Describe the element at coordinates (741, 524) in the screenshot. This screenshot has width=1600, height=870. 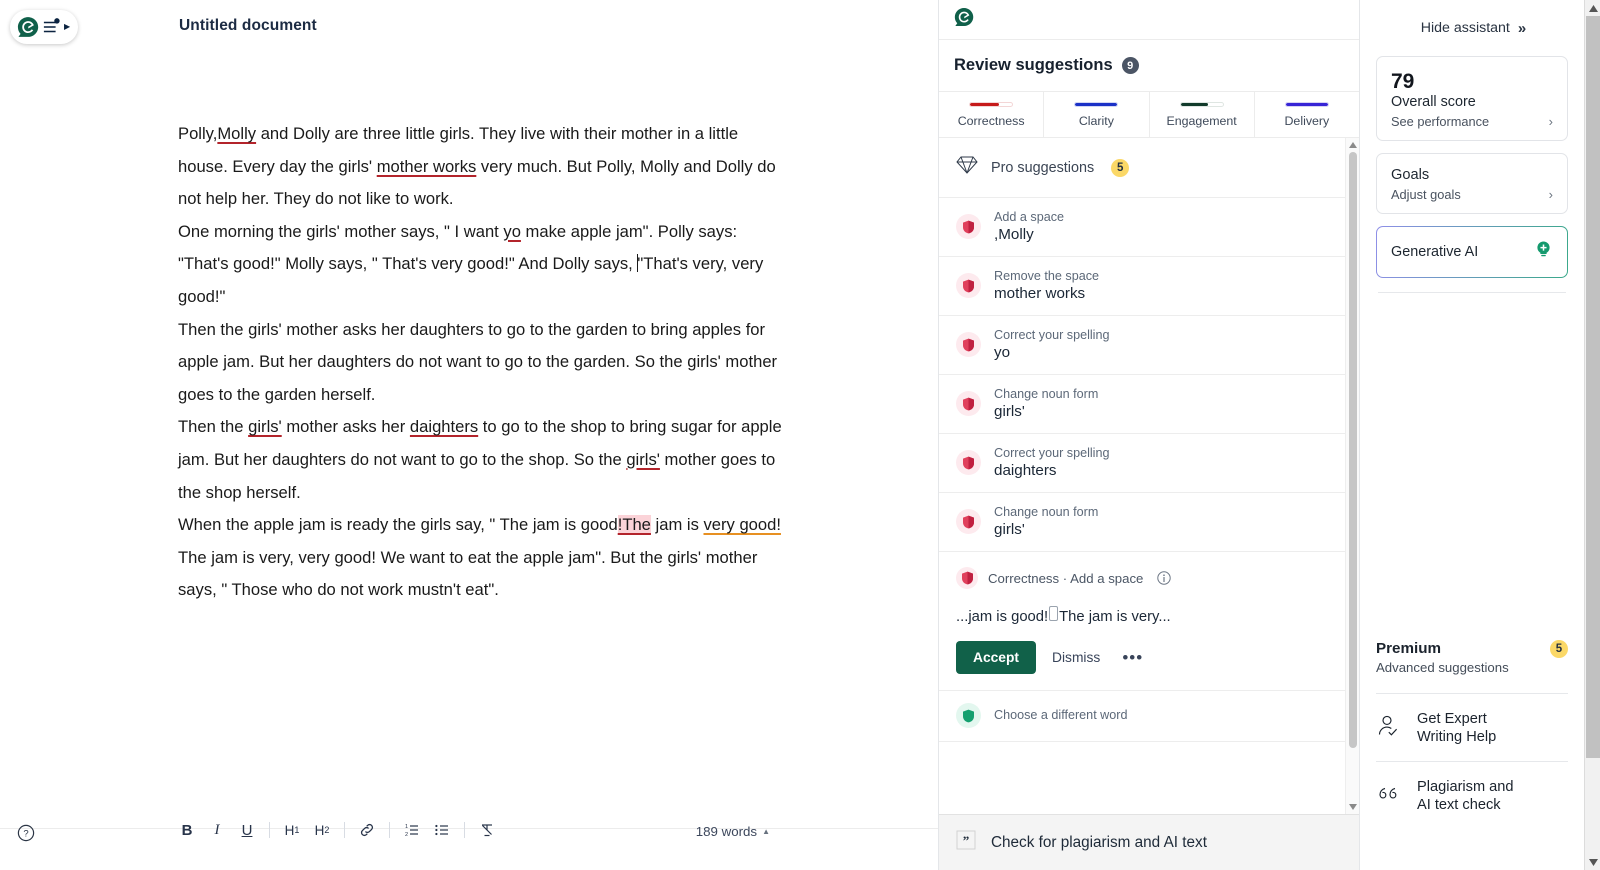
I see `engagement-suggestion-underline: very good!` at that location.